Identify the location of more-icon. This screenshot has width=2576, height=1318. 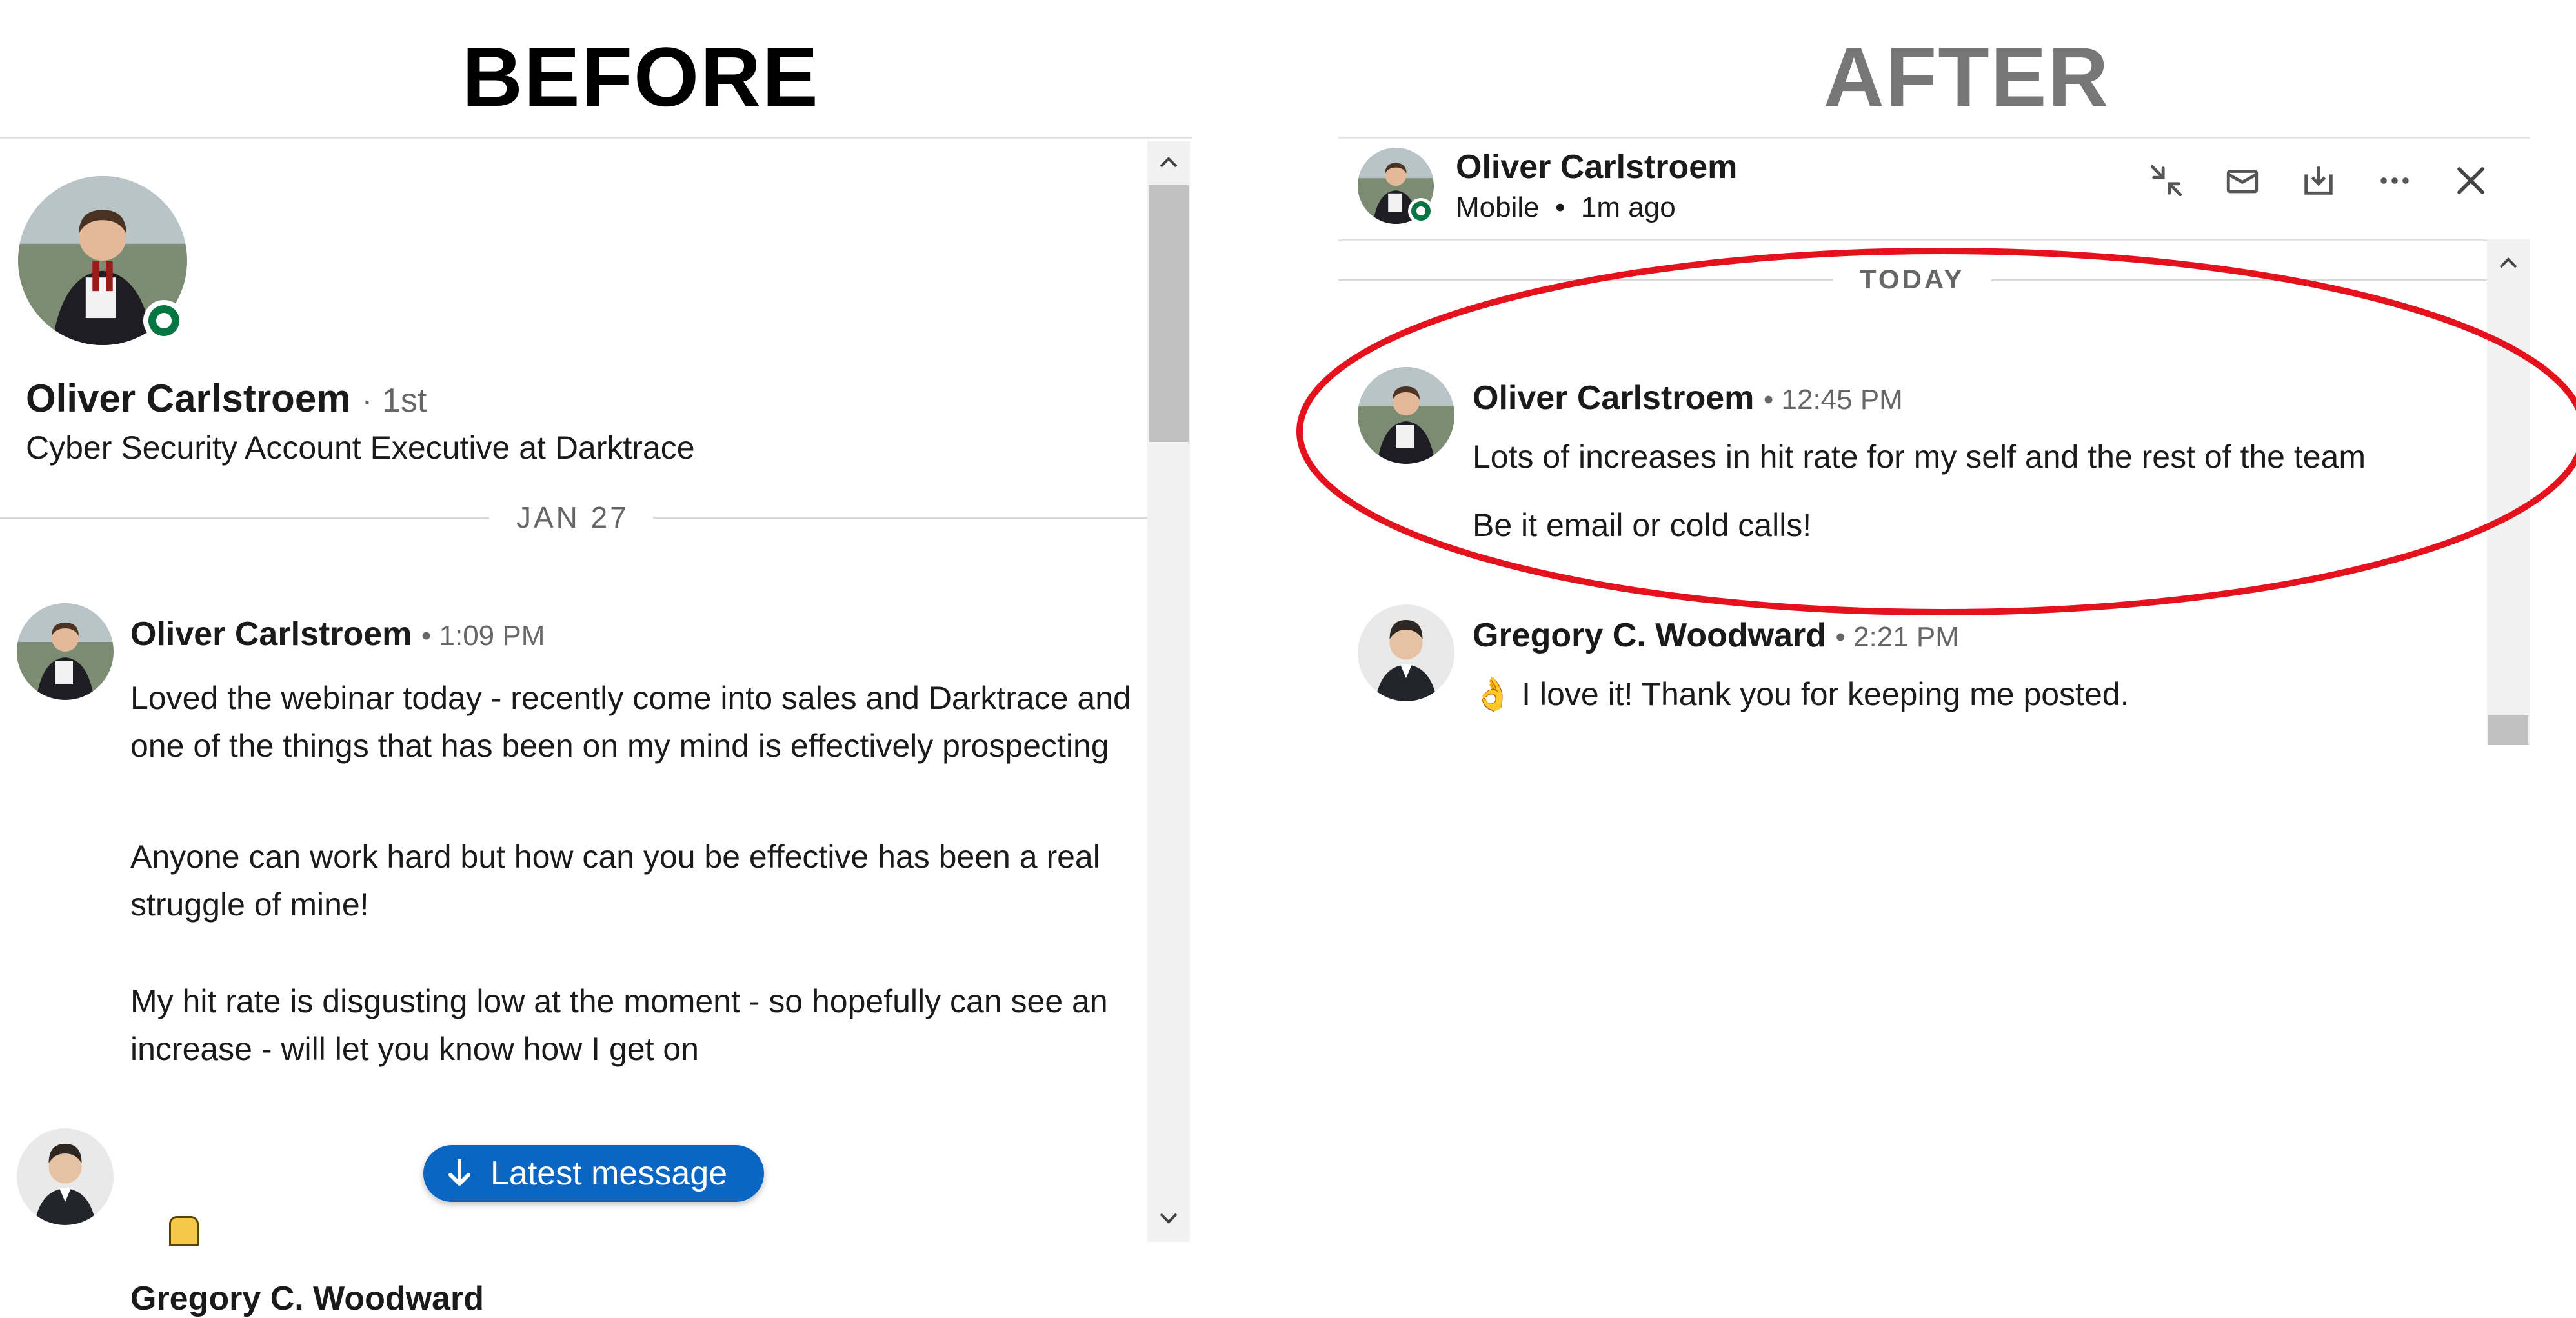
(2394, 180).